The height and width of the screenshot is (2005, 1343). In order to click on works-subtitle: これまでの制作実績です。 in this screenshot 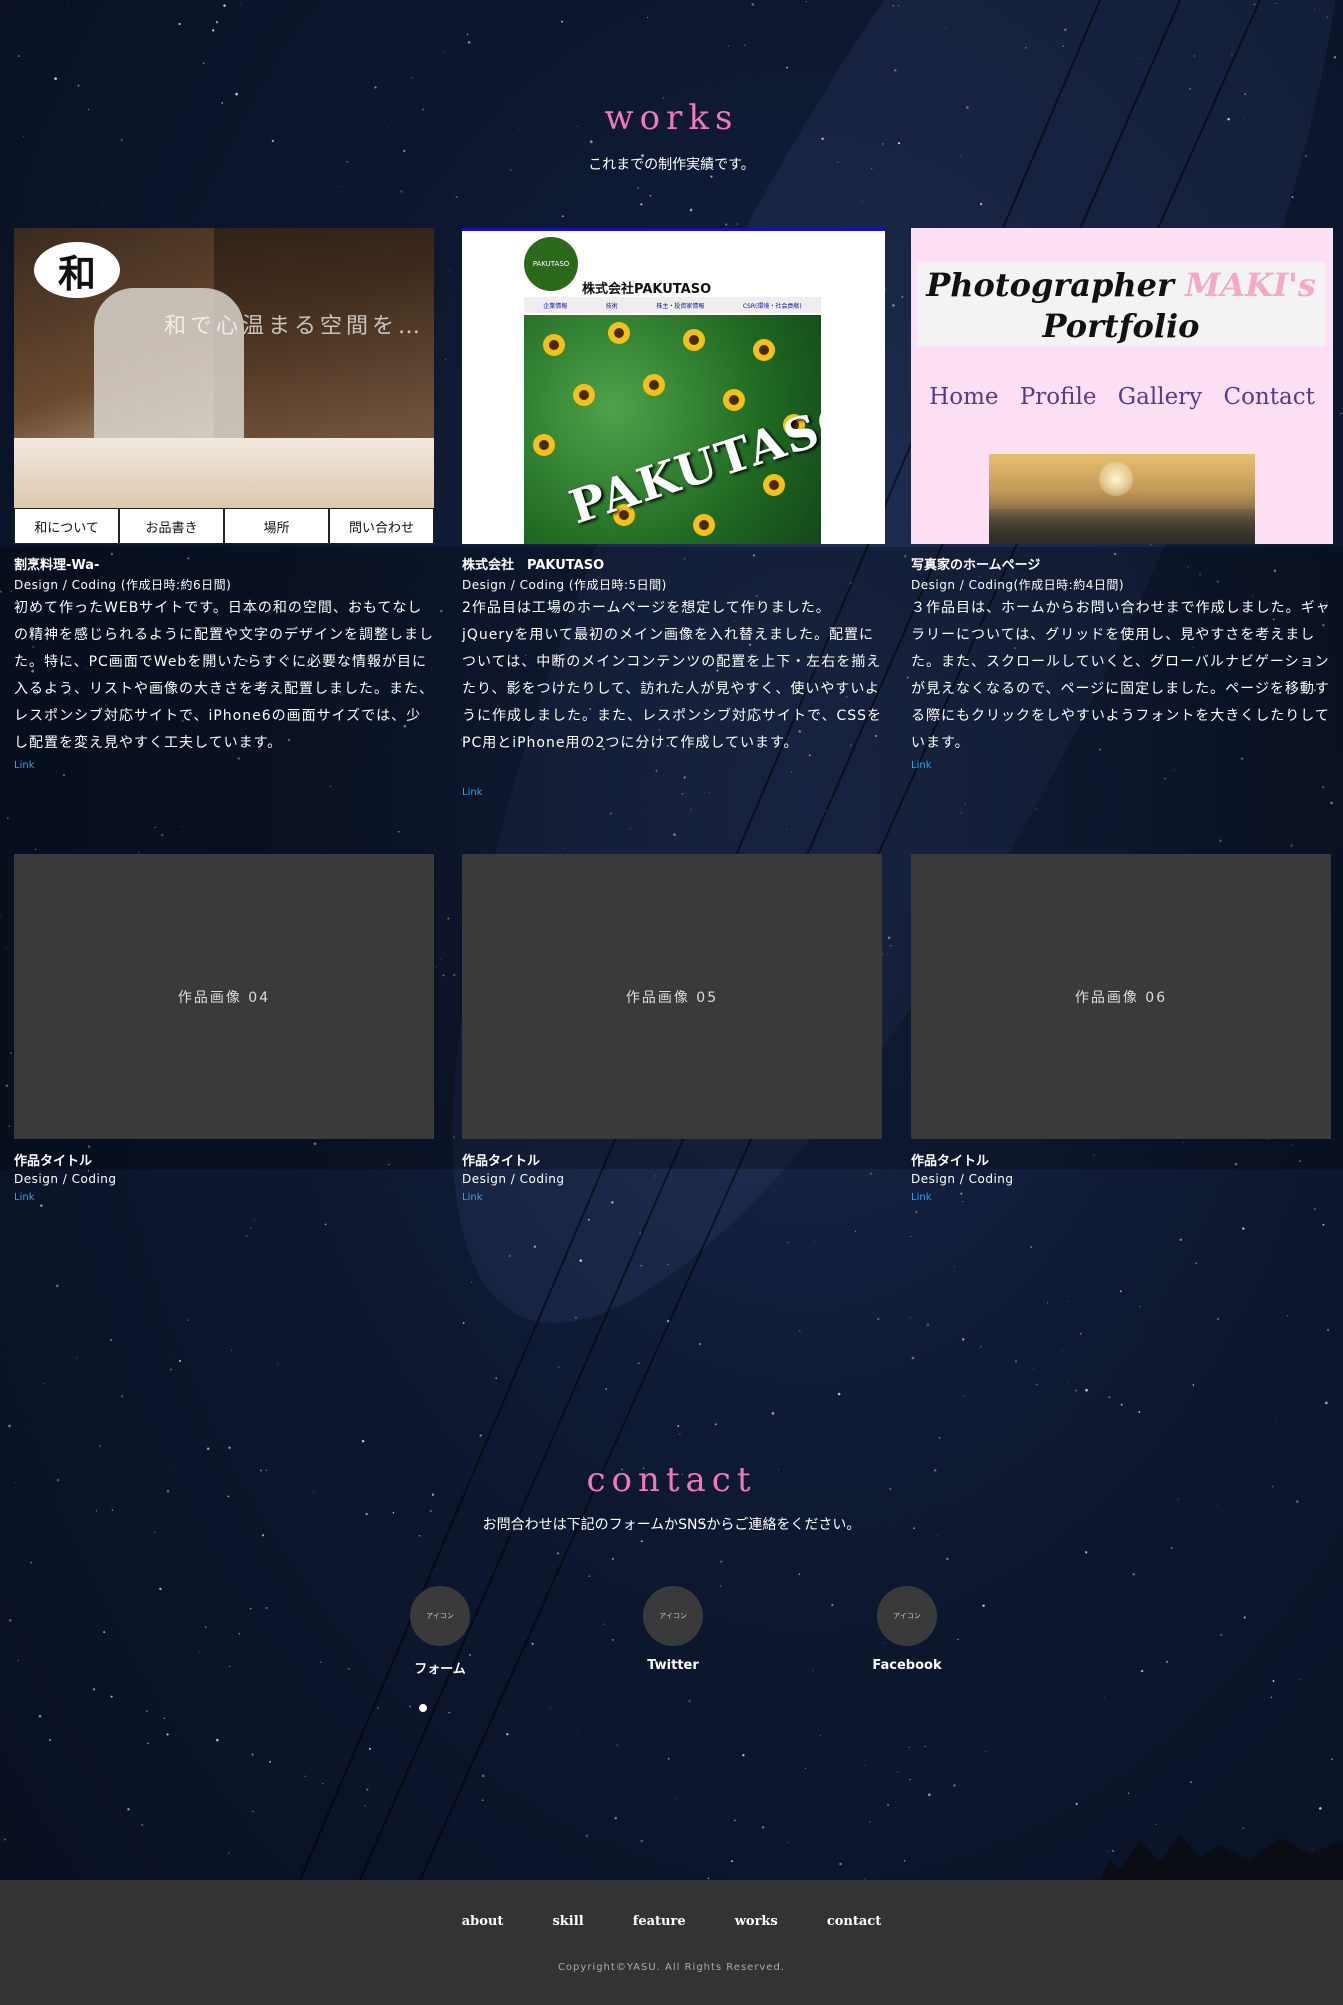, I will do `click(671, 165)`.